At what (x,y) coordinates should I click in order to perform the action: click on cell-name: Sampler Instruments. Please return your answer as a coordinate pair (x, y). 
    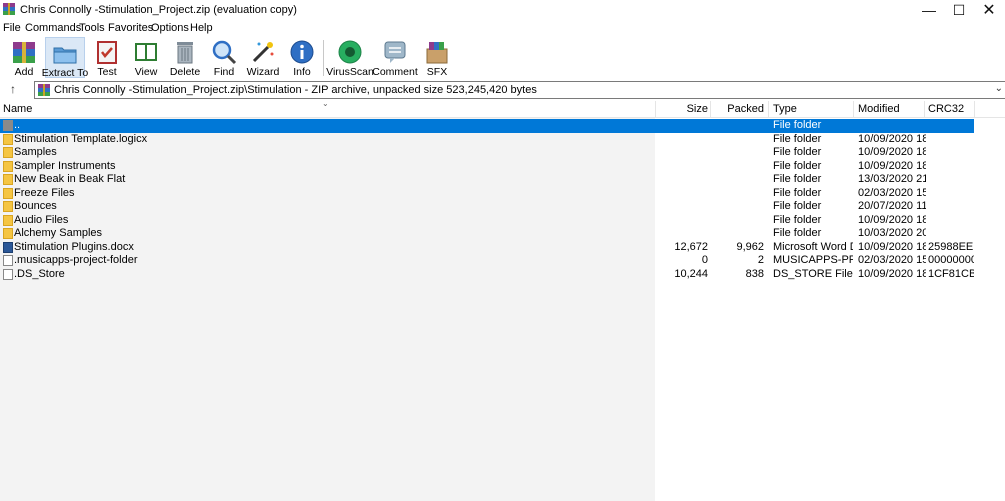
    Looking at the image, I should click on (65, 165).